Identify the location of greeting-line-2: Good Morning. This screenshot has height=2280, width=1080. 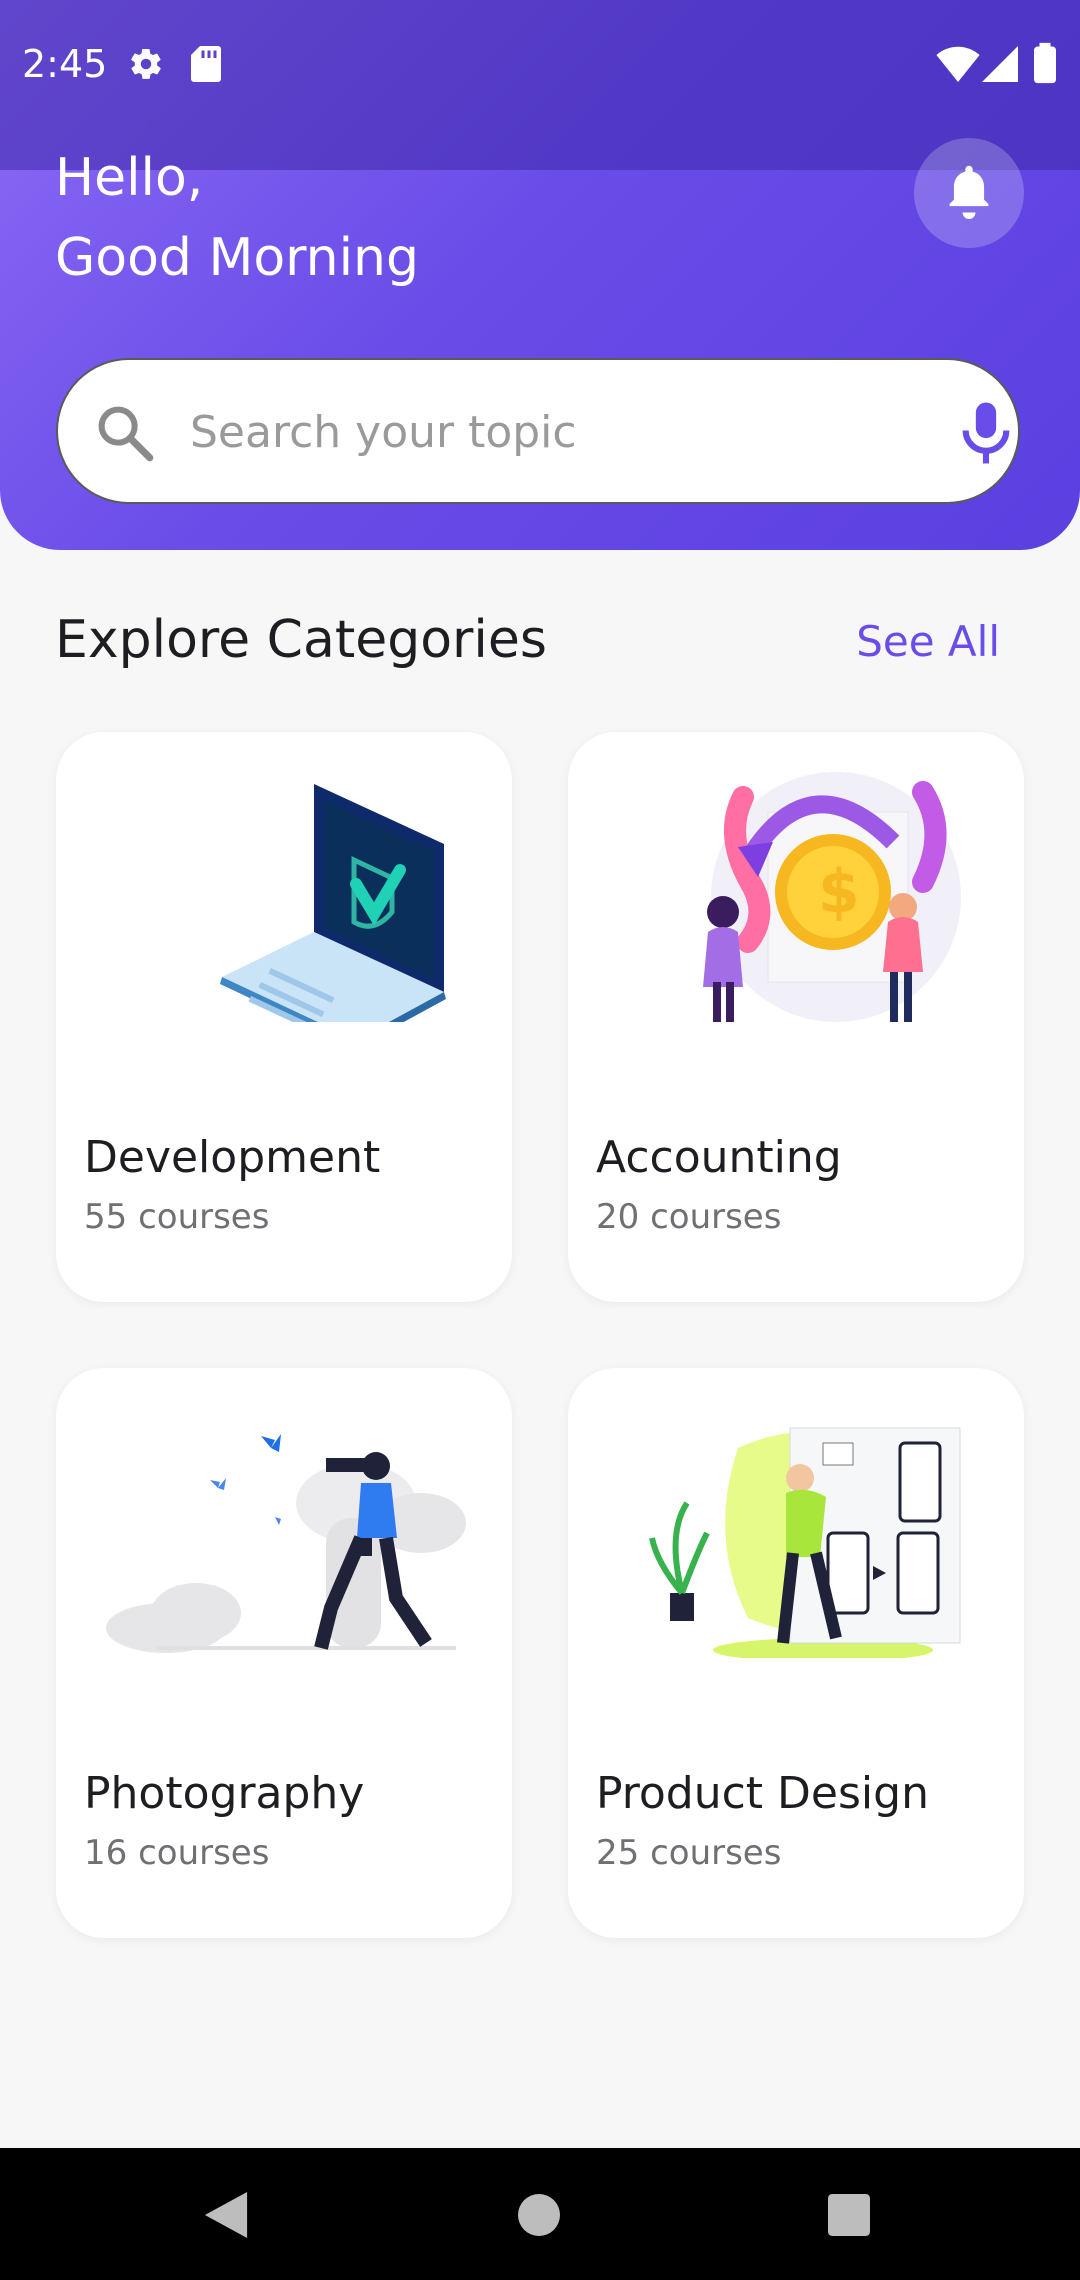
(237, 258).